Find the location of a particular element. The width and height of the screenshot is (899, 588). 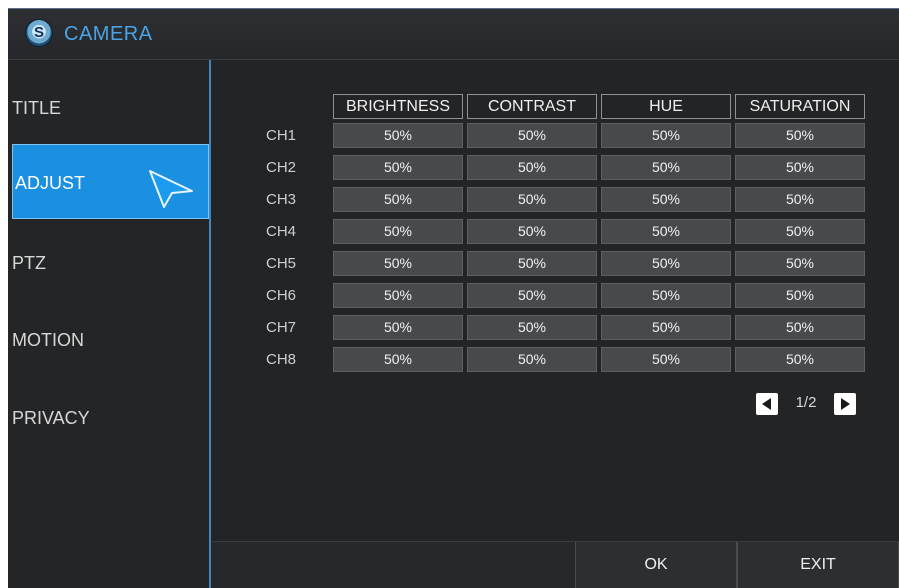

channel-label: CH6 is located at coordinates (281, 295).